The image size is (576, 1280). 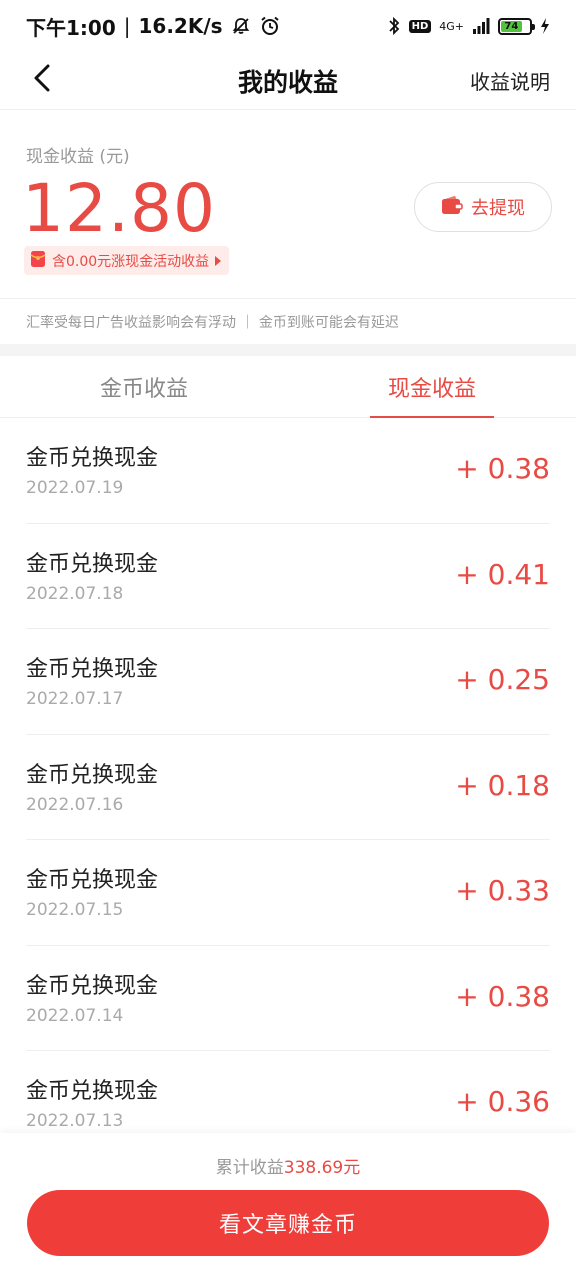 What do you see at coordinates (241, 26) in the screenshot?
I see `bell-off-icon` at bounding box center [241, 26].